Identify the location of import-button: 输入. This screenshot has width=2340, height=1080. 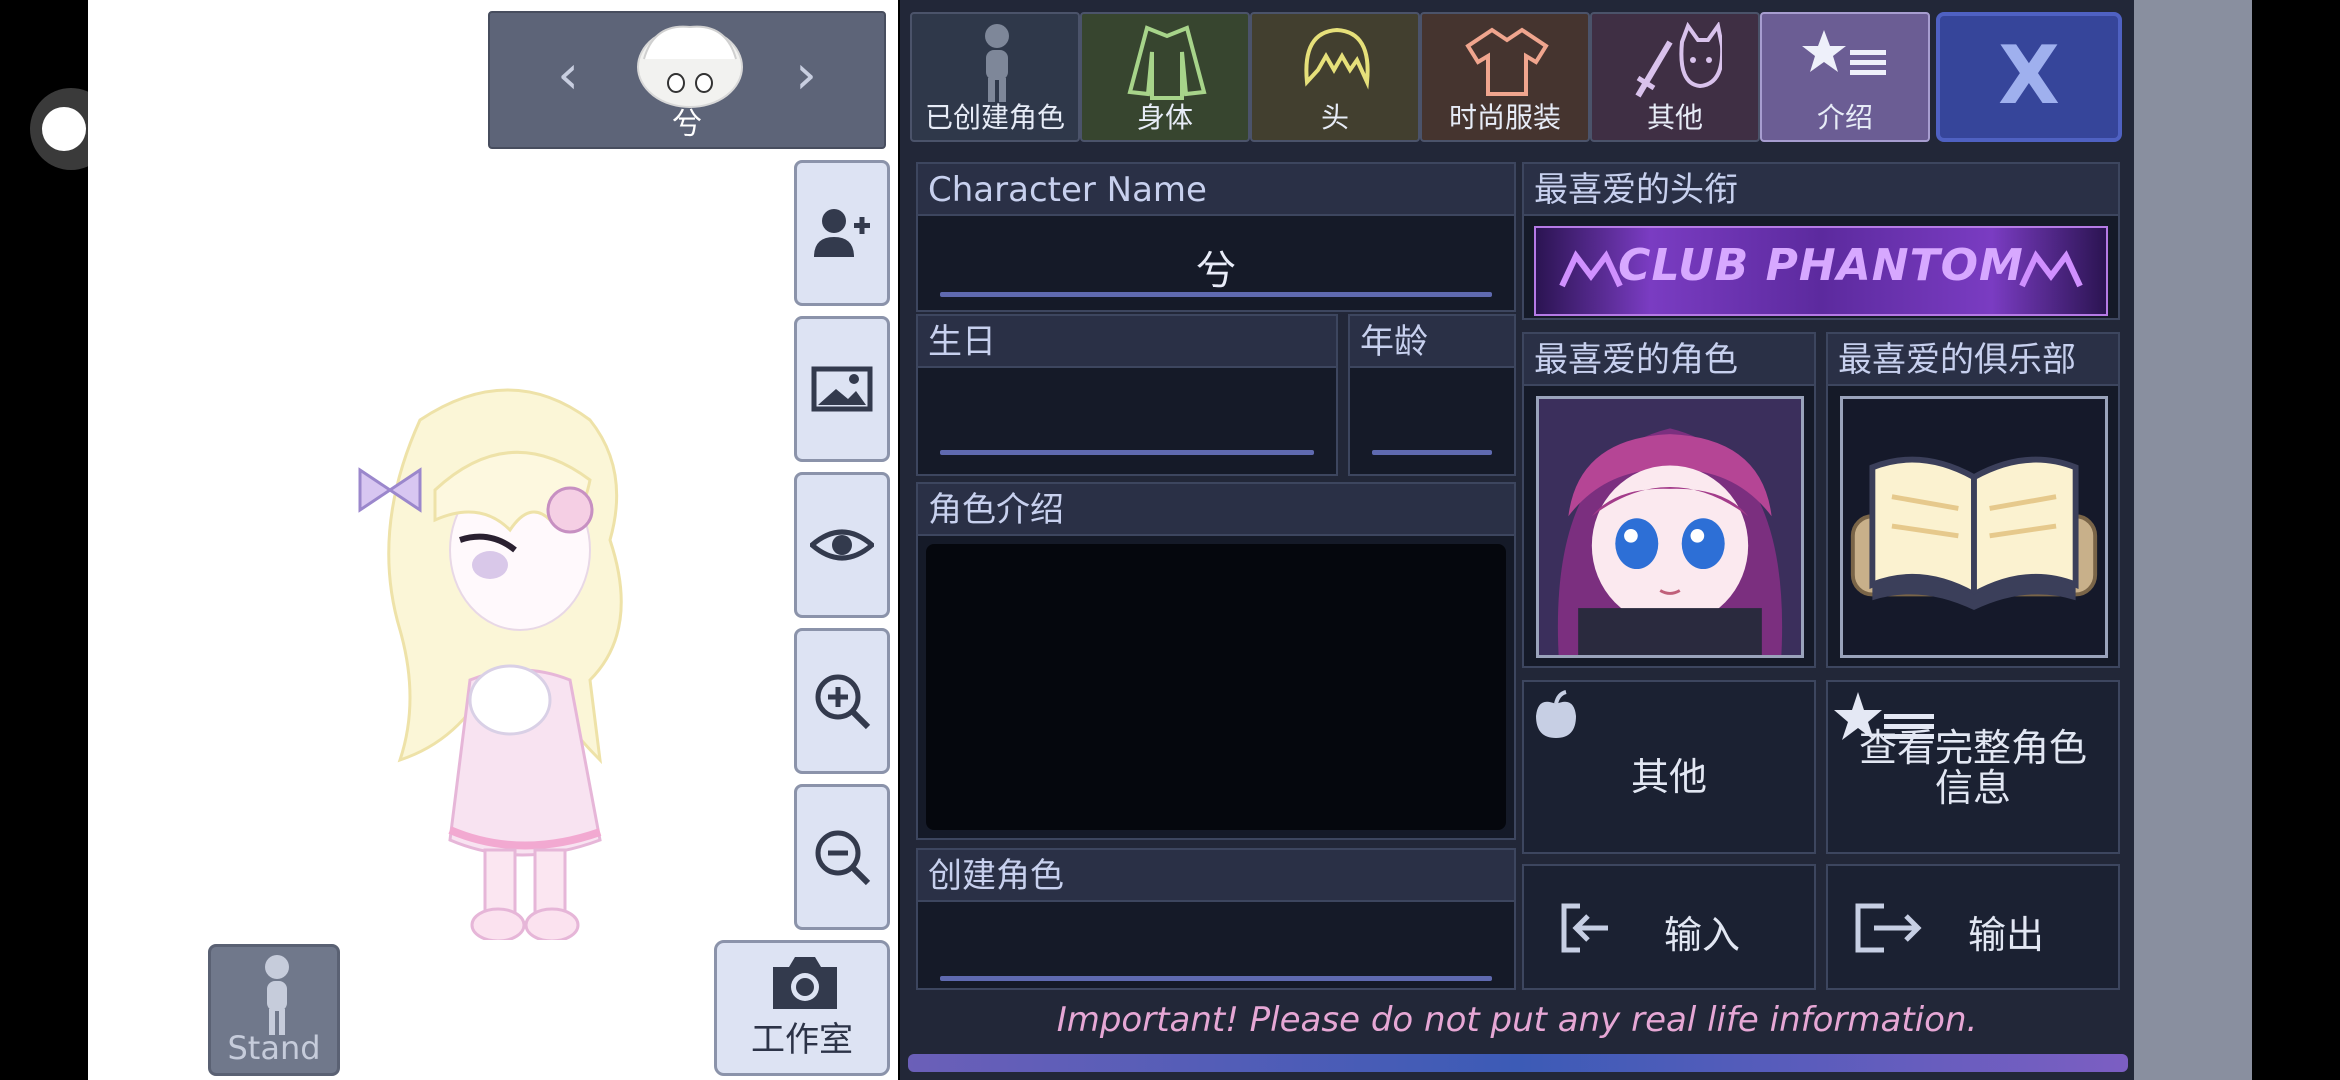
(1669, 927).